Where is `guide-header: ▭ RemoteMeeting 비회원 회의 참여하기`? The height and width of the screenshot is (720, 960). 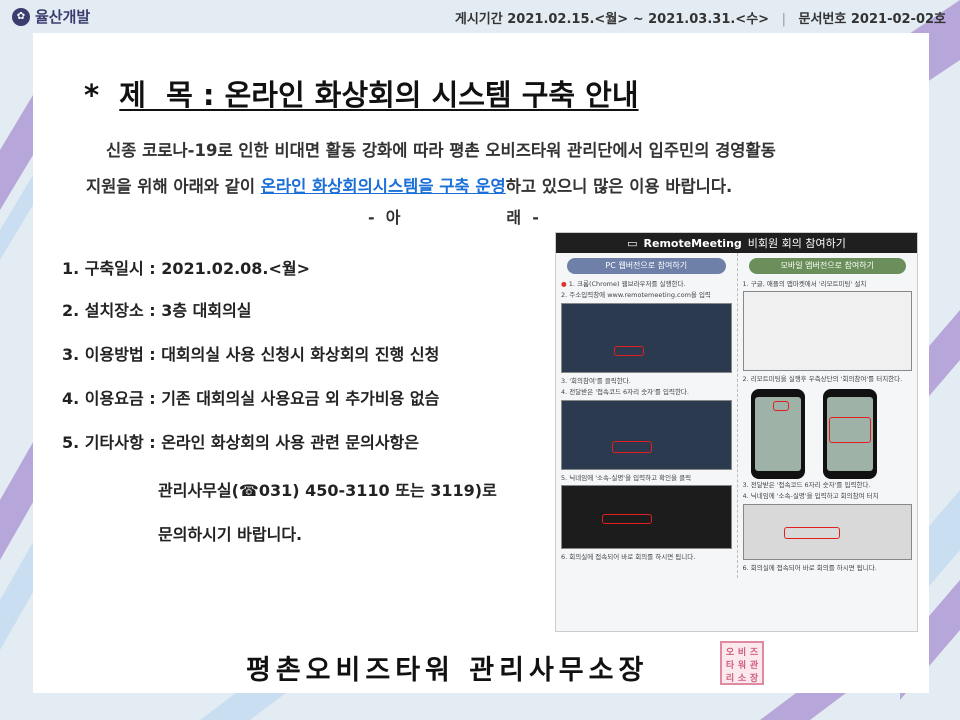
guide-header: ▭ RemoteMeeting 비회원 회의 참여하기 is located at coordinates (736, 243).